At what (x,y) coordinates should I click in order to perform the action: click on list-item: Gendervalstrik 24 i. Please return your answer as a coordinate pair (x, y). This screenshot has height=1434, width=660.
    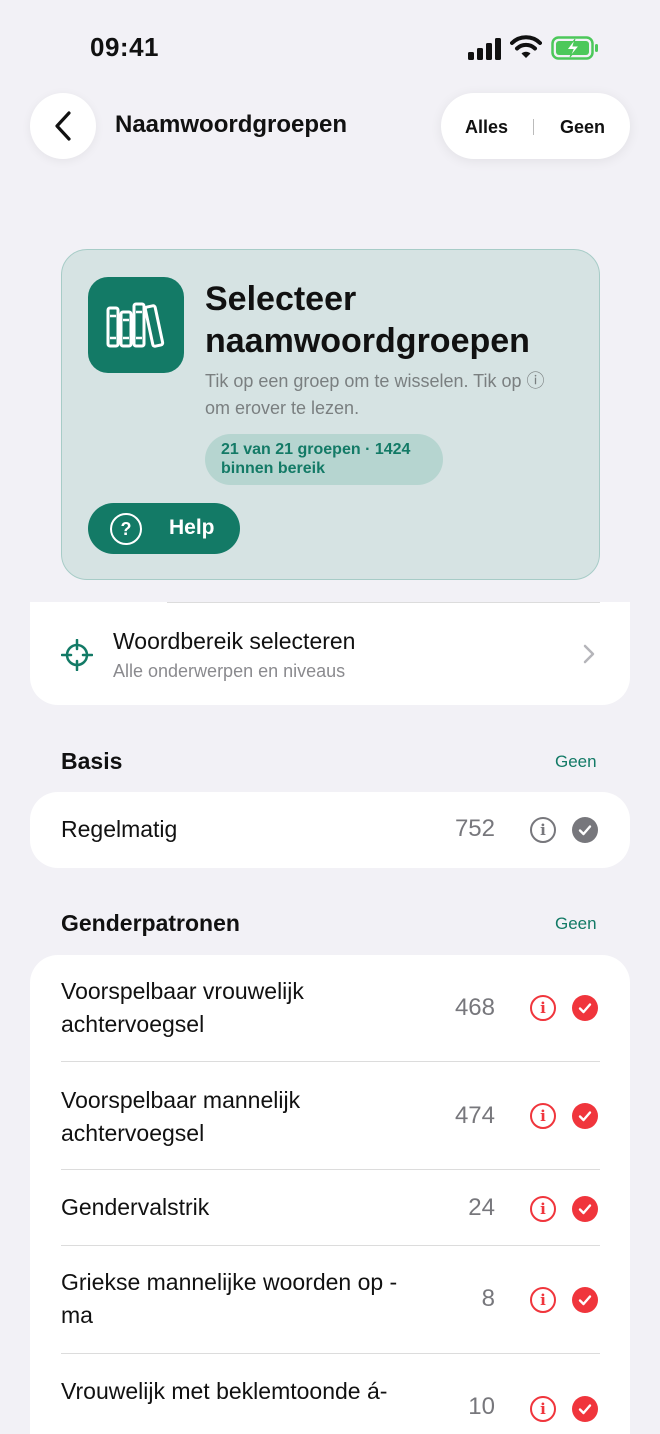
    Looking at the image, I should click on (330, 1208).